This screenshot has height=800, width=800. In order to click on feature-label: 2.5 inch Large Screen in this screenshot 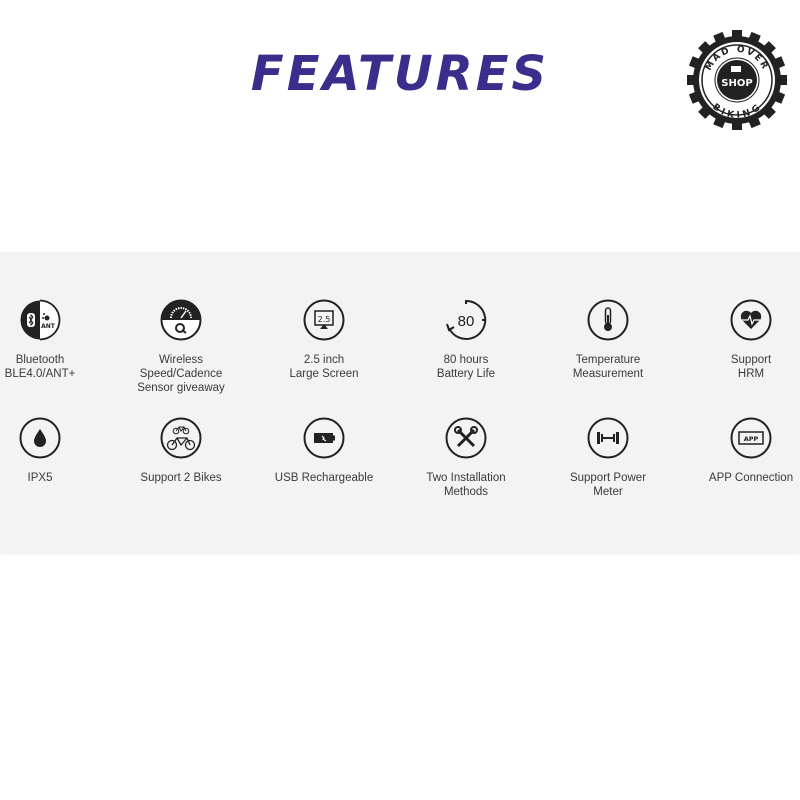, I will do `click(324, 367)`.